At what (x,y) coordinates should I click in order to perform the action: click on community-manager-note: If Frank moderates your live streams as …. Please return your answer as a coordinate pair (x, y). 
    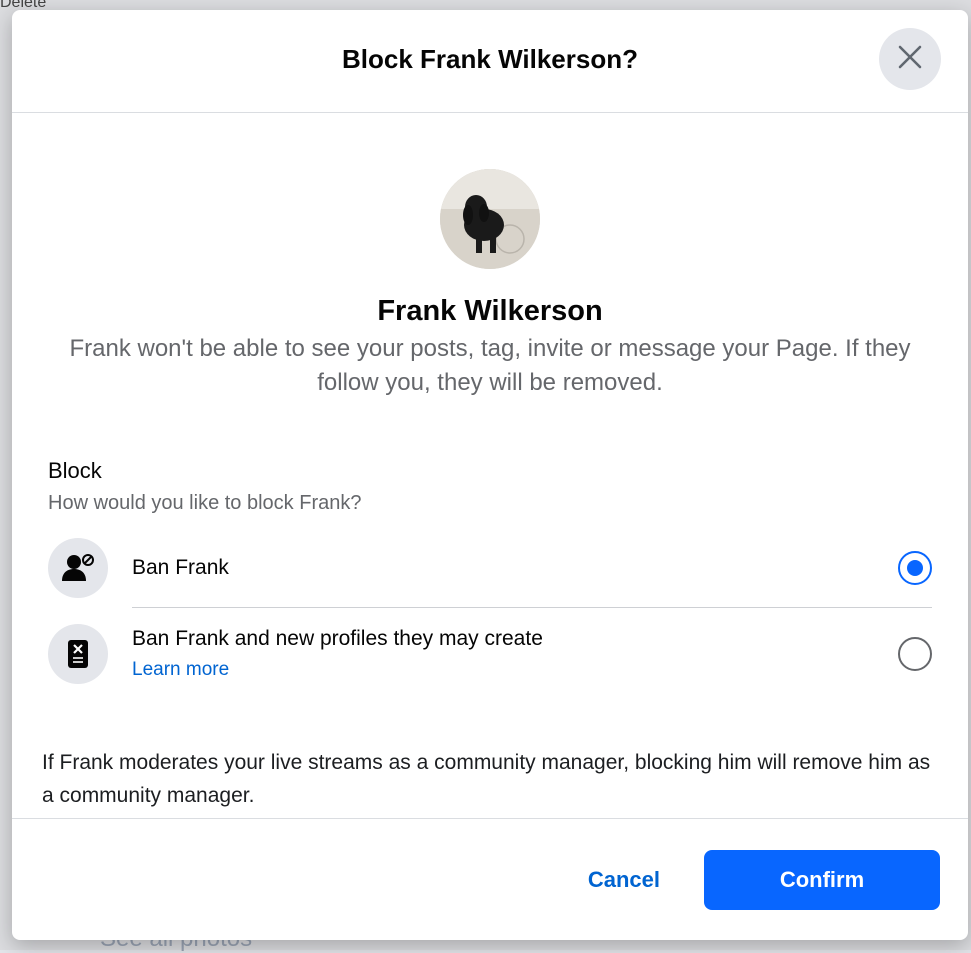
    Looking at the image, I should click on (486, 779).